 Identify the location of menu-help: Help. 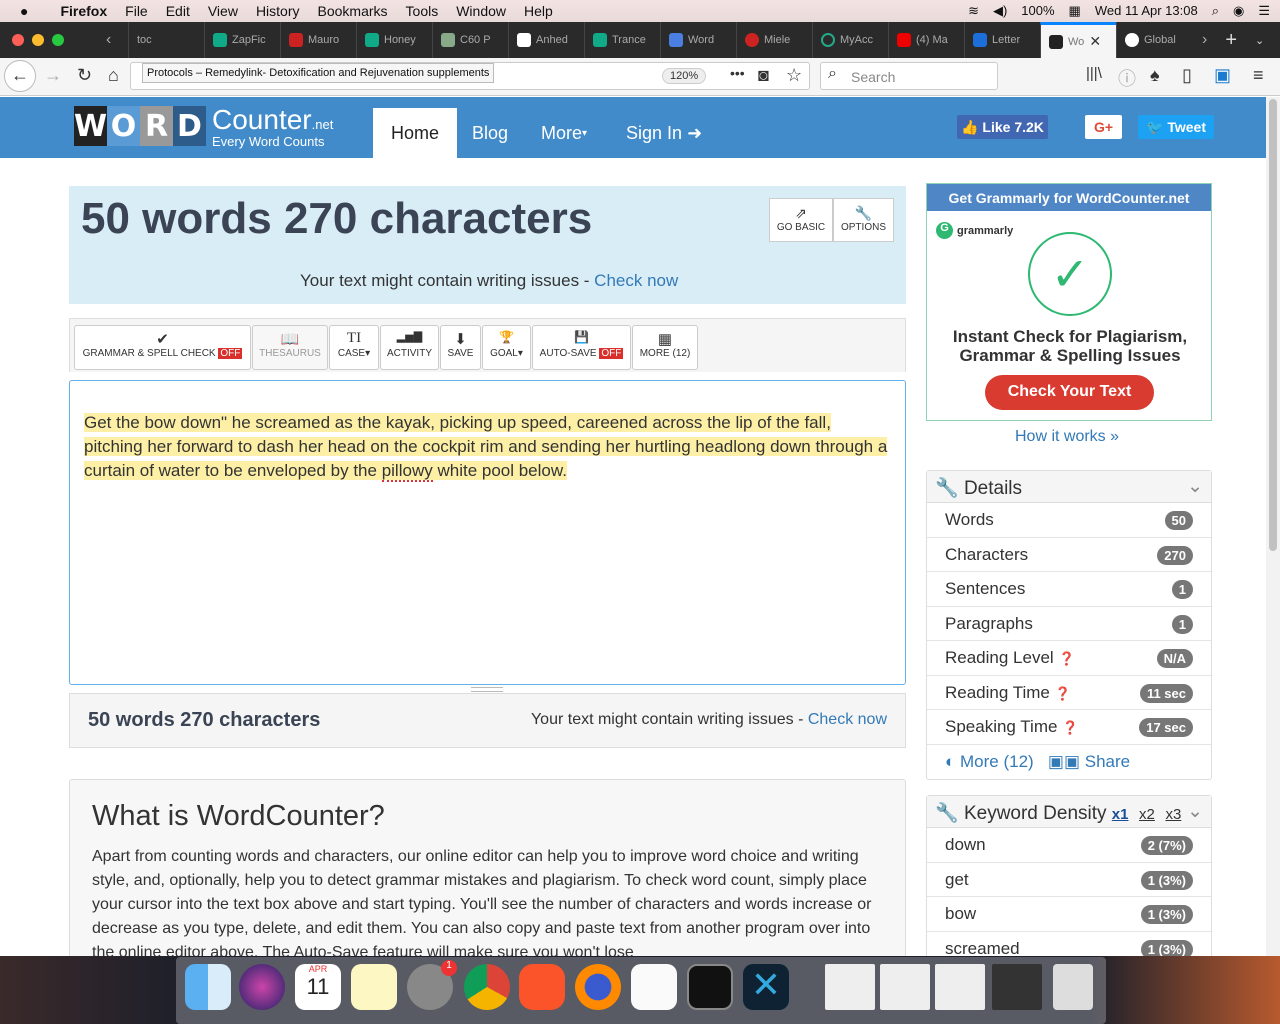
(538, 11).